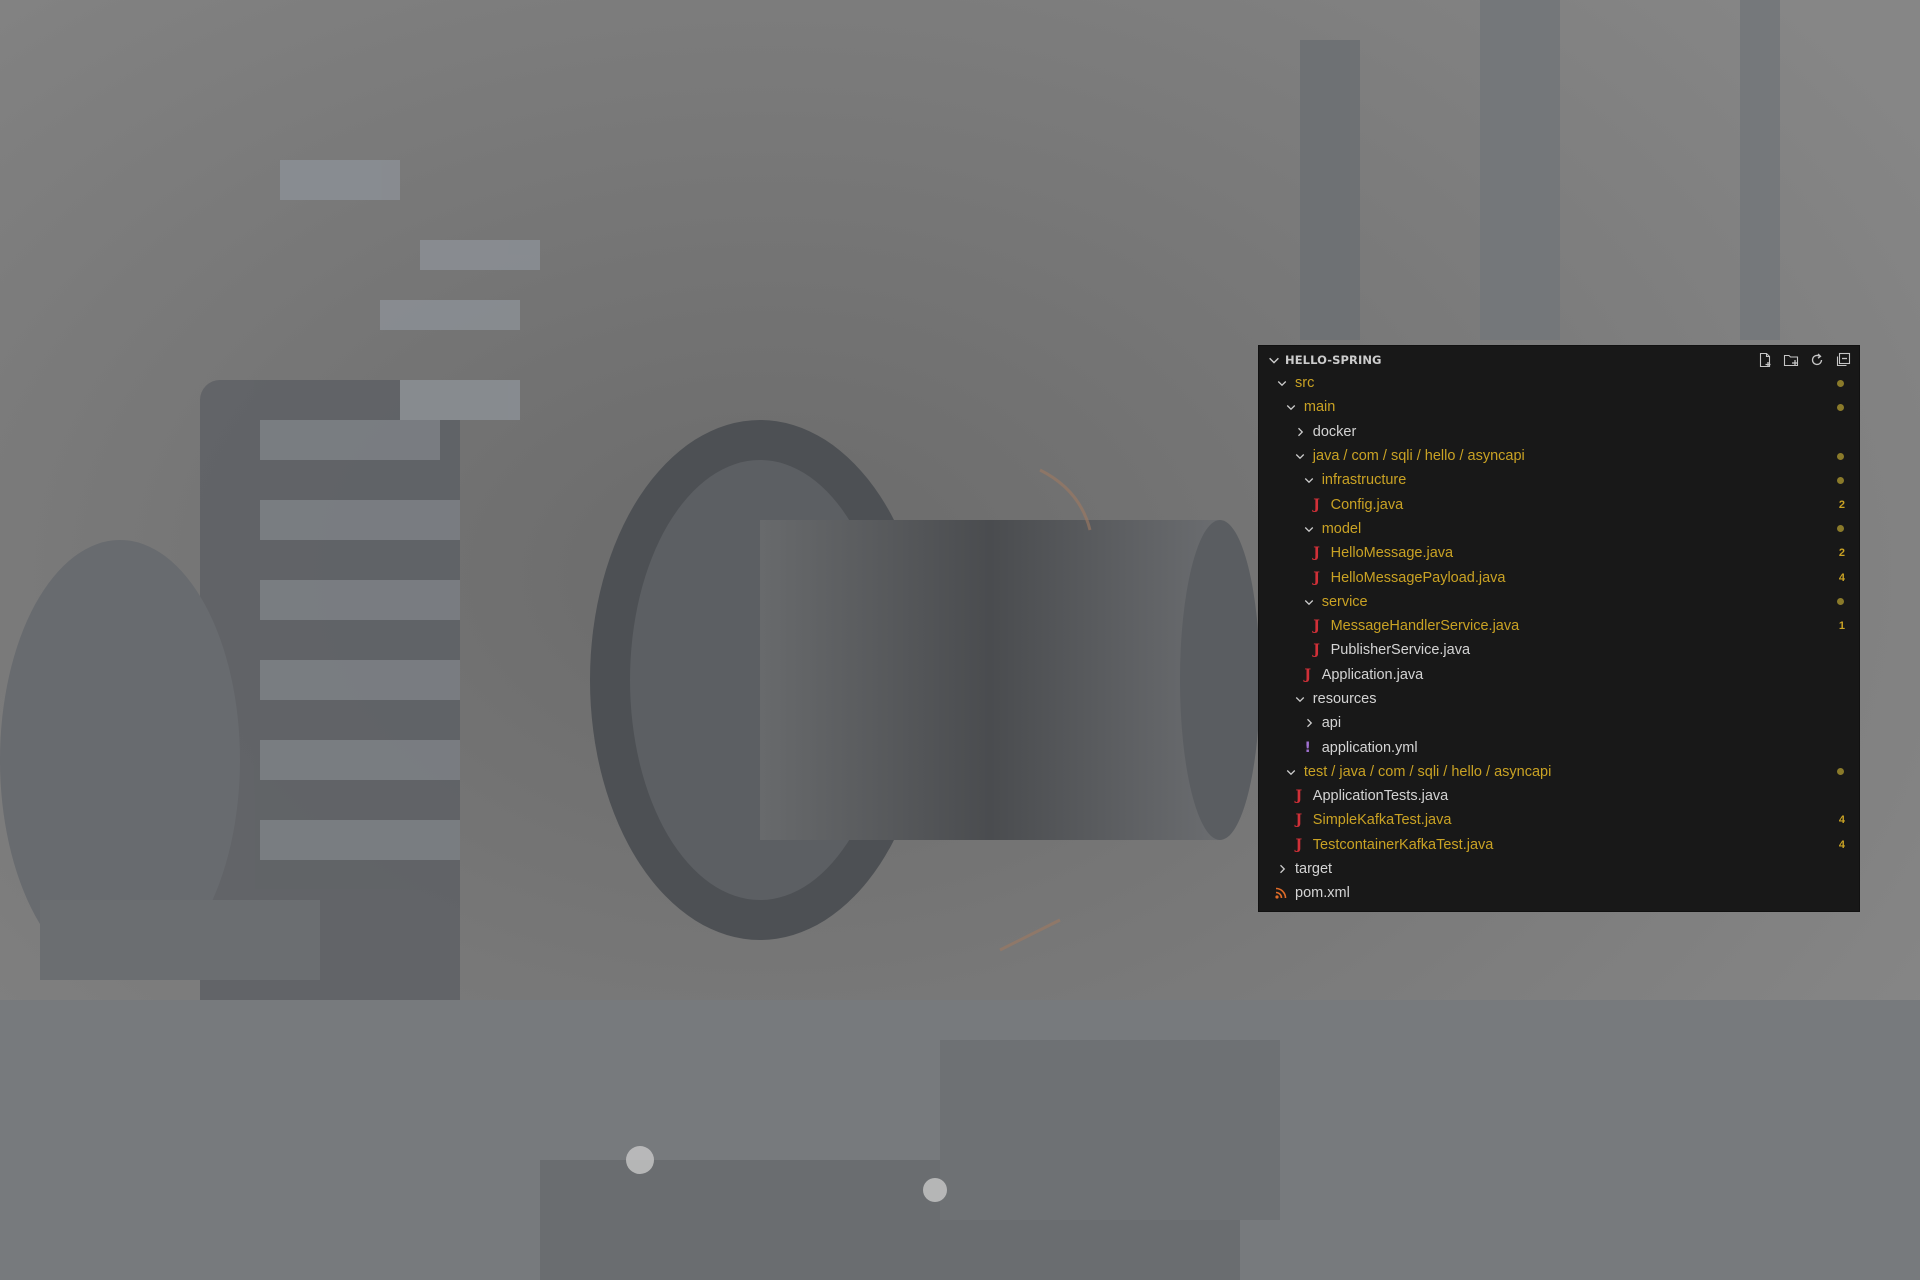  Describe the element at coordinates (1559, 529) in the screenshot. I see `folder-row-model: model` at that location.